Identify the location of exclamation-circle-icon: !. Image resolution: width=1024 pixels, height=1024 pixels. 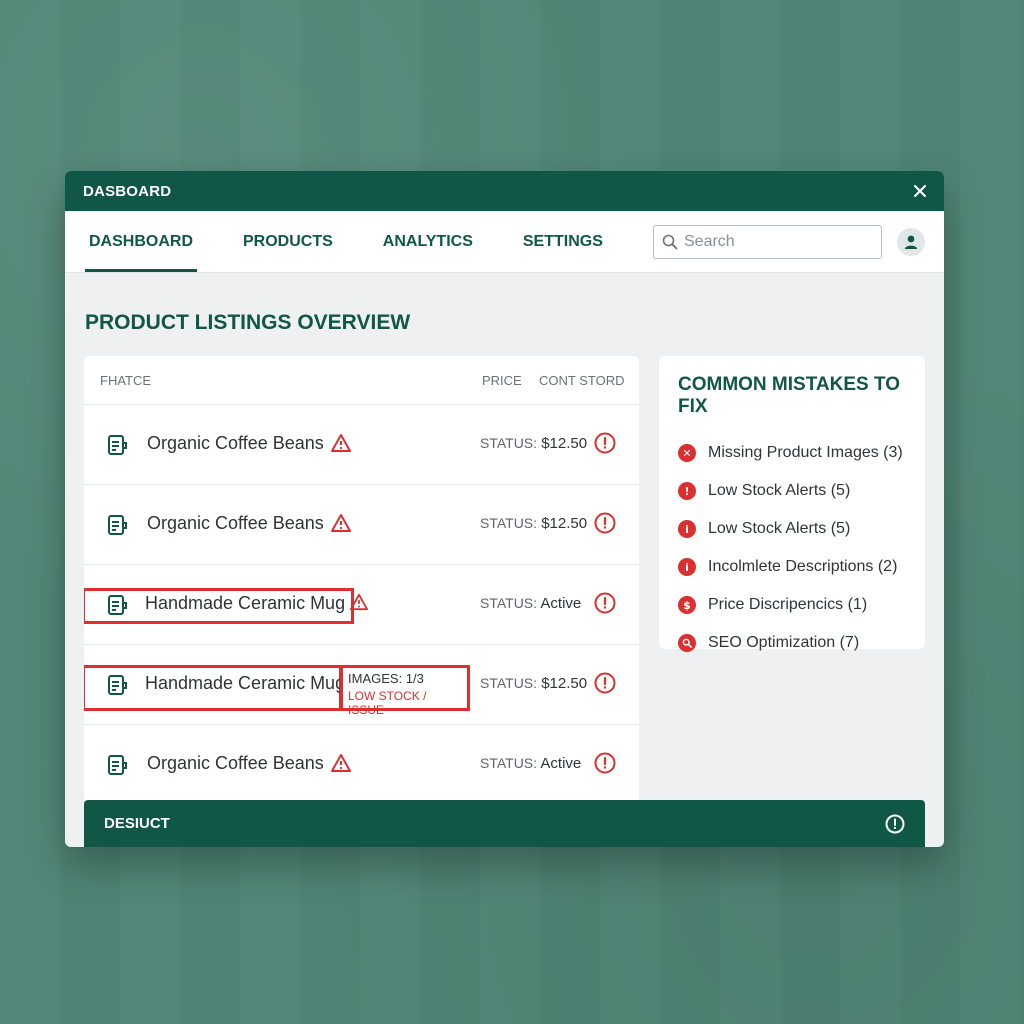
(687, 491).